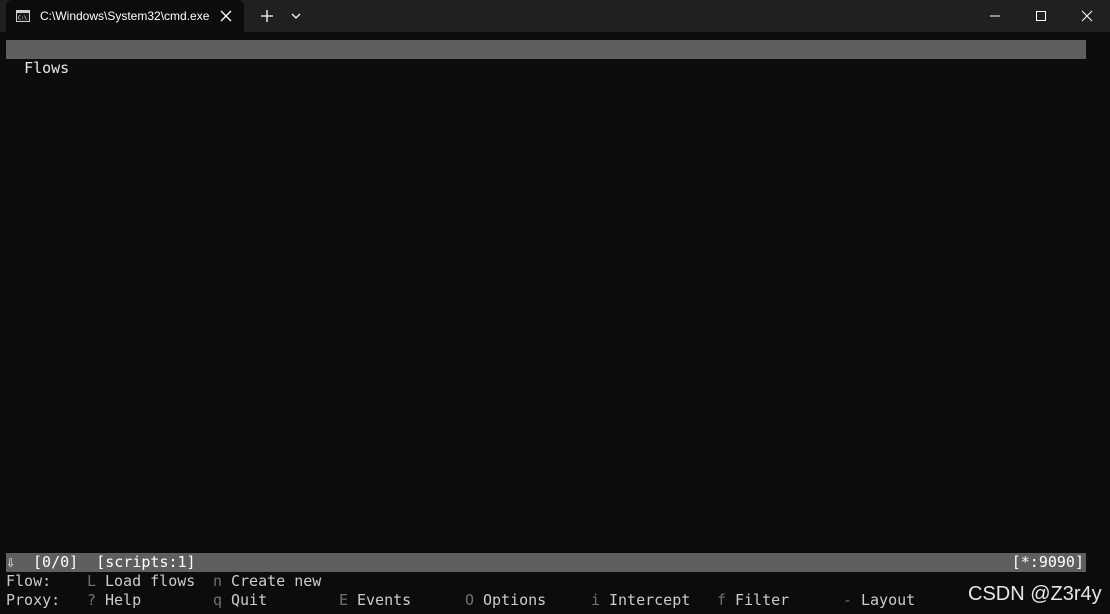  Describe the element at coordinates (276, 581) in the screenshot. I see `action-create-new: Create new` at that location.